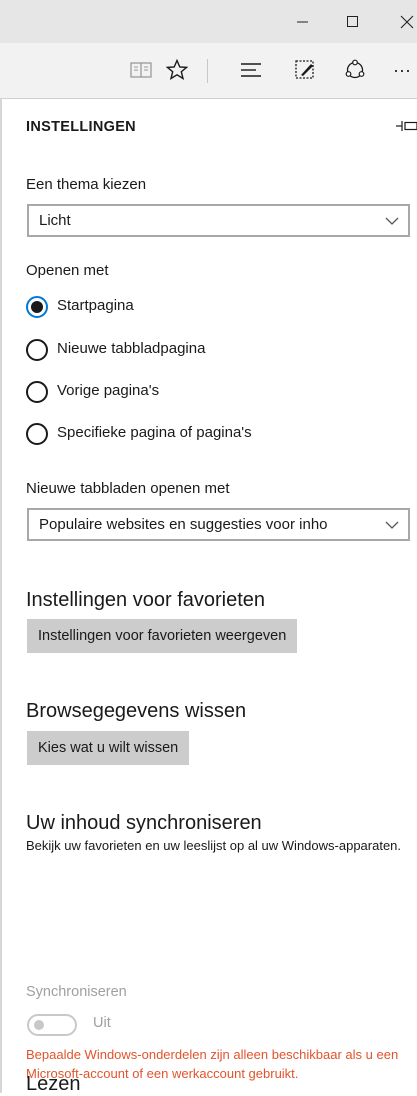 The image size is (417, 1096). I want to click on radio-start-page, so click(37, 307).